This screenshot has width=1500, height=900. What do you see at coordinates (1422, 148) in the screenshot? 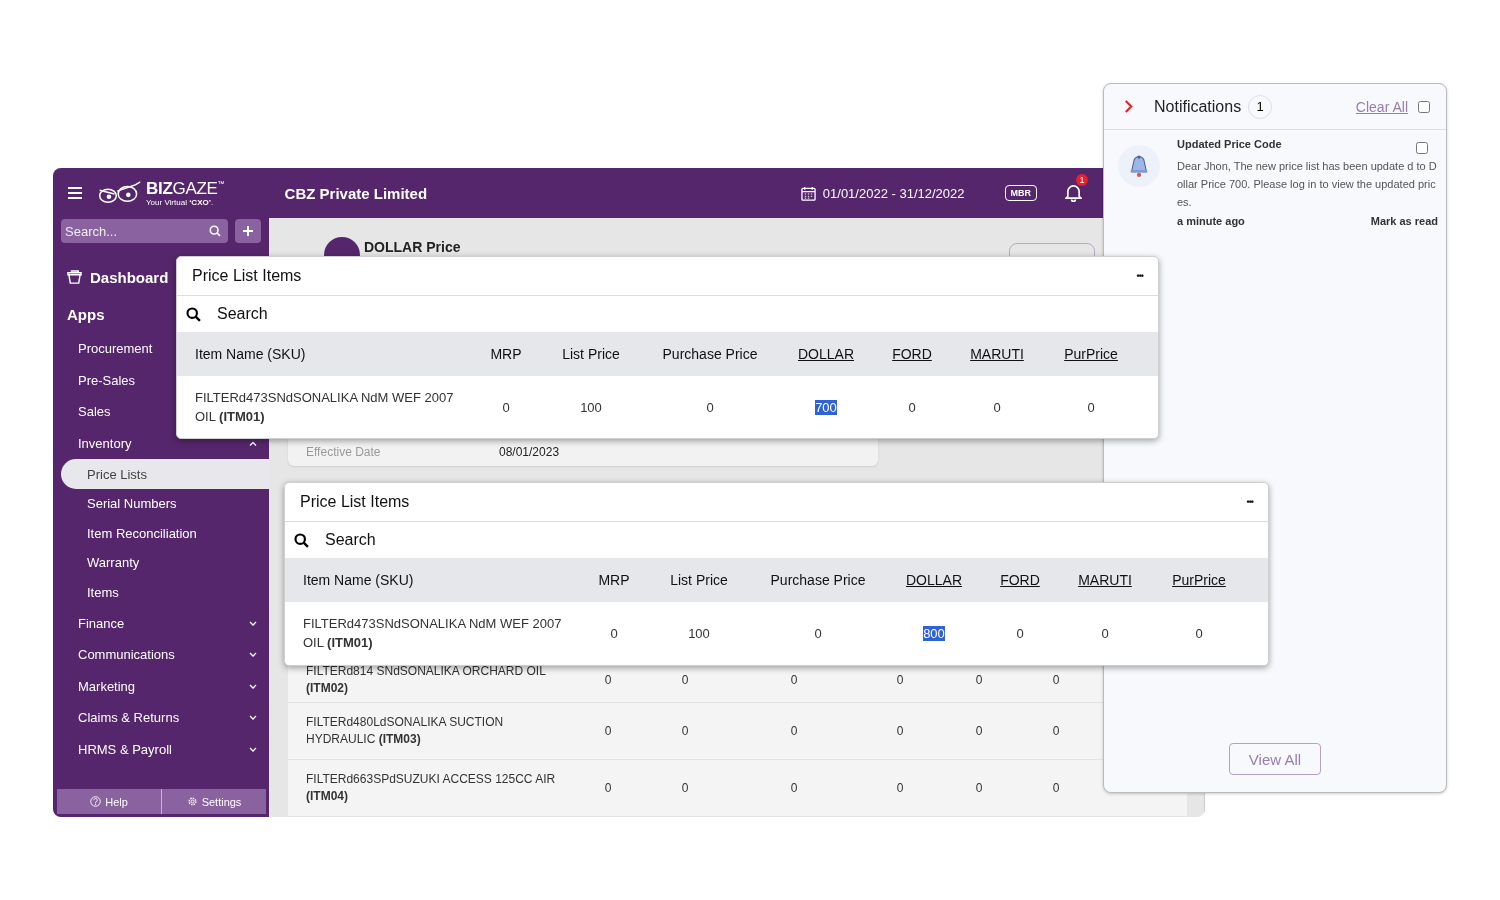
I see `notification-checkbox` at bounding box center [1422, 148].